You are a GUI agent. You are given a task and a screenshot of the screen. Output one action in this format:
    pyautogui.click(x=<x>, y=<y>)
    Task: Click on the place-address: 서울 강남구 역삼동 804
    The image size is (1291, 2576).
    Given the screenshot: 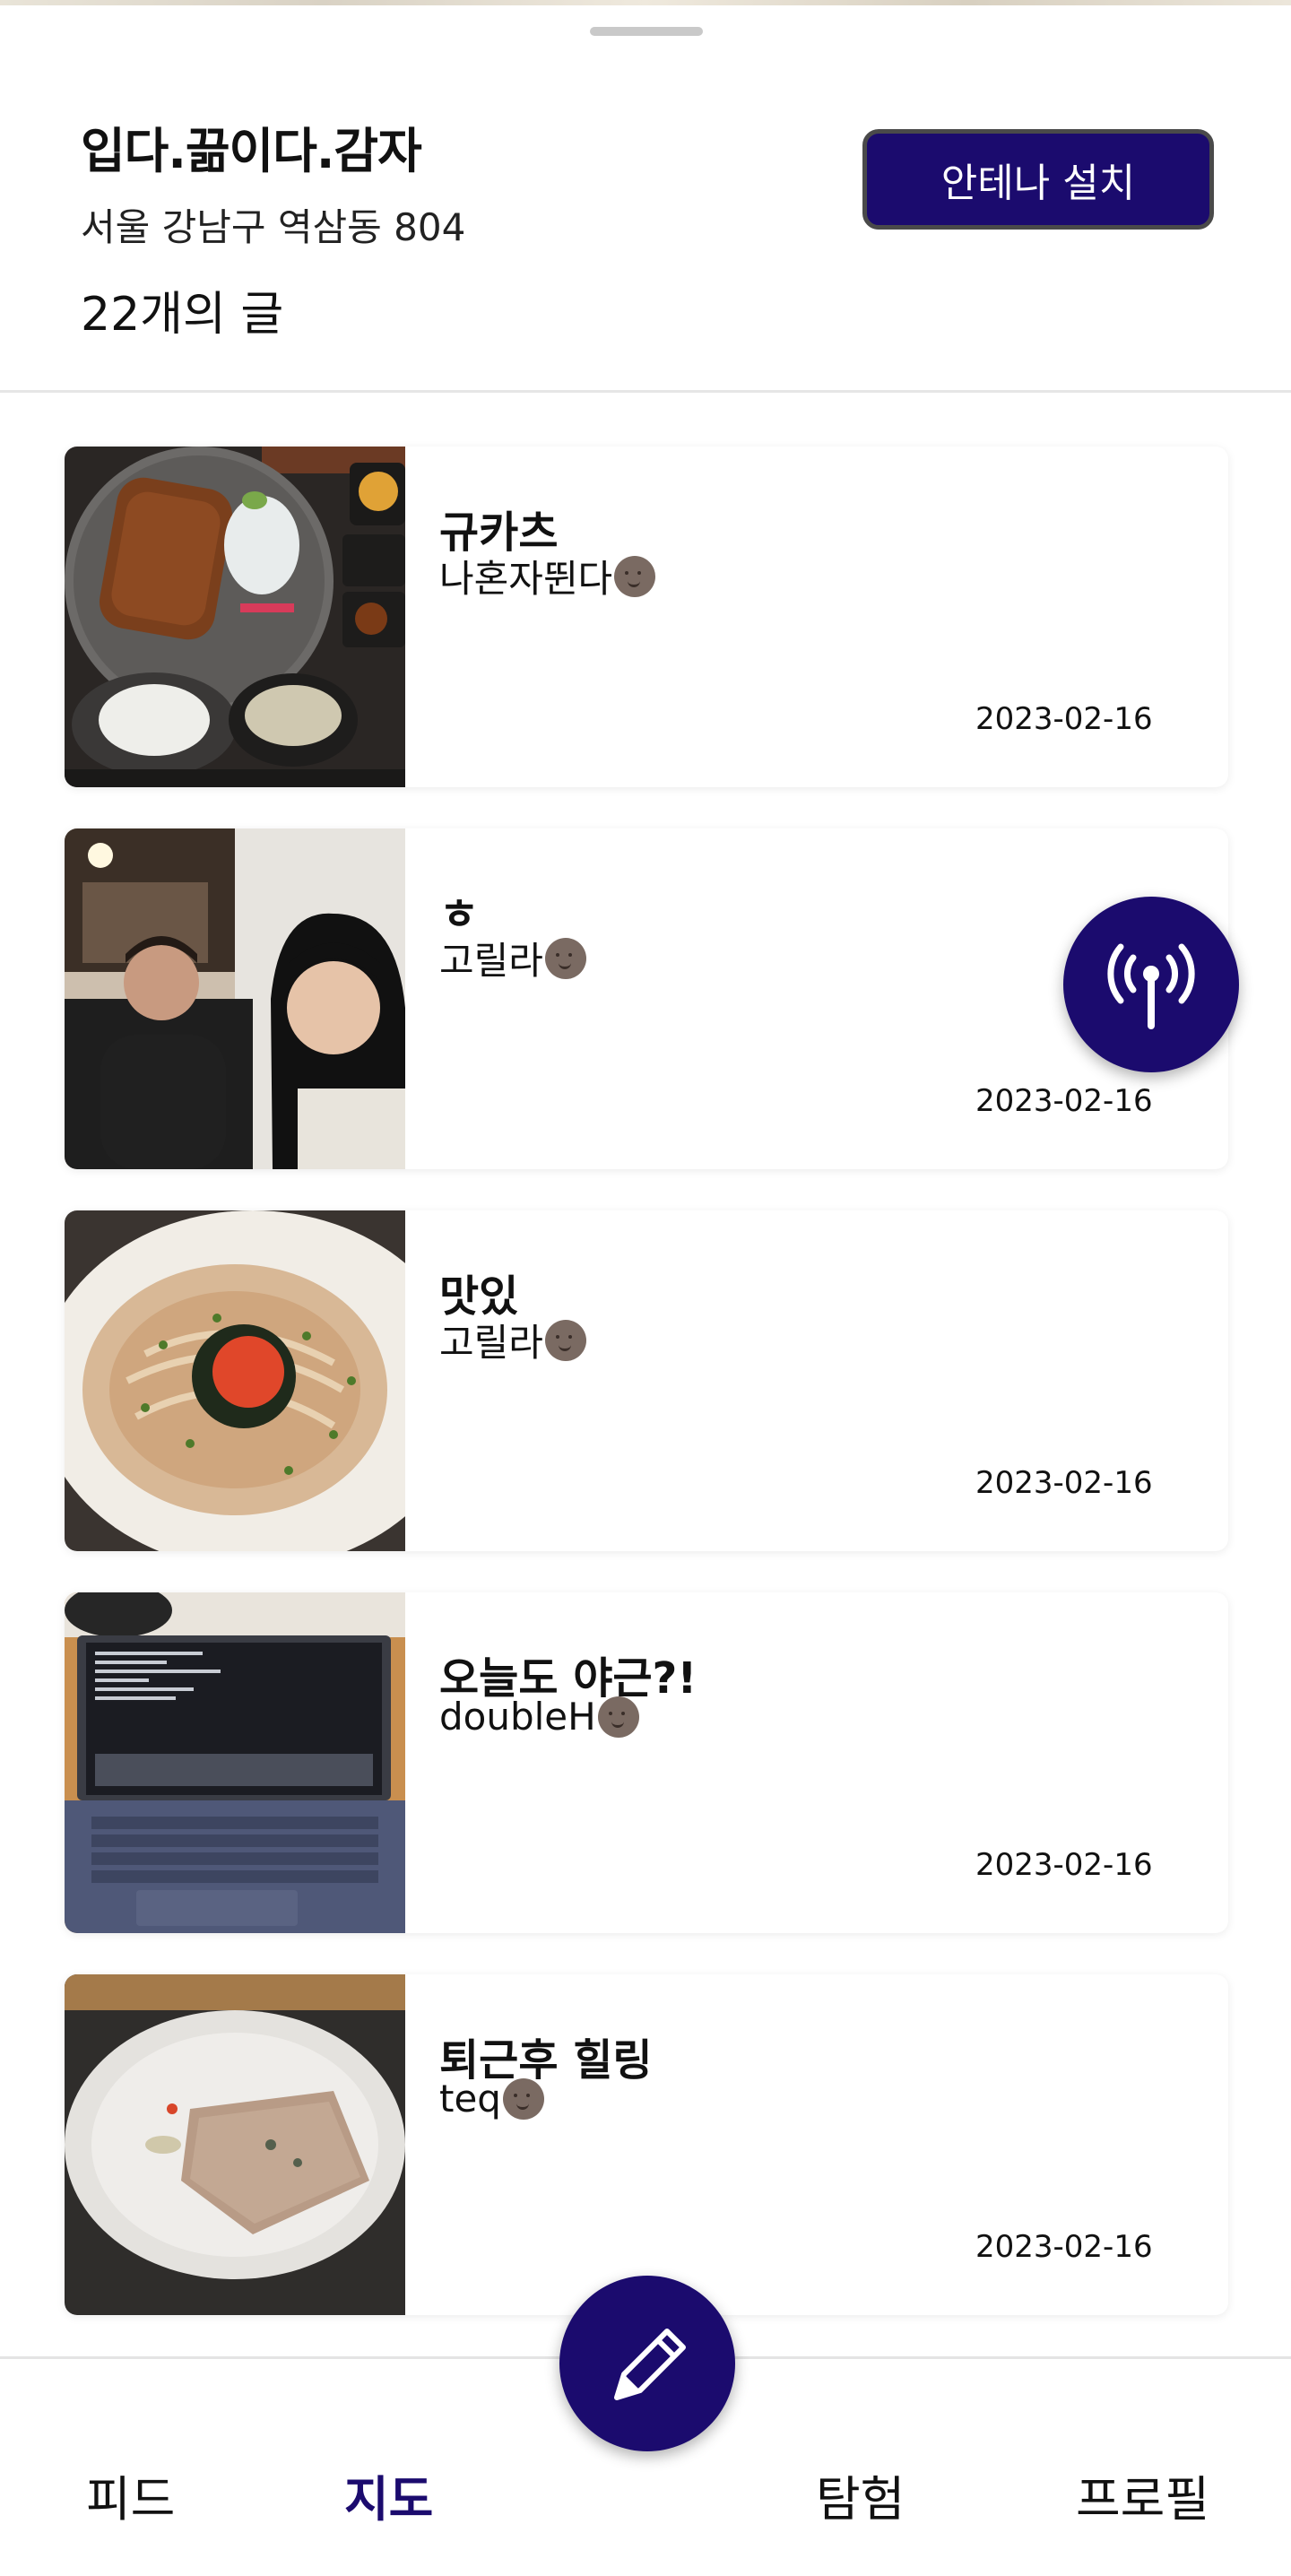 What is the action you would take?
    pyautogui.click(x=273, y=227)
    